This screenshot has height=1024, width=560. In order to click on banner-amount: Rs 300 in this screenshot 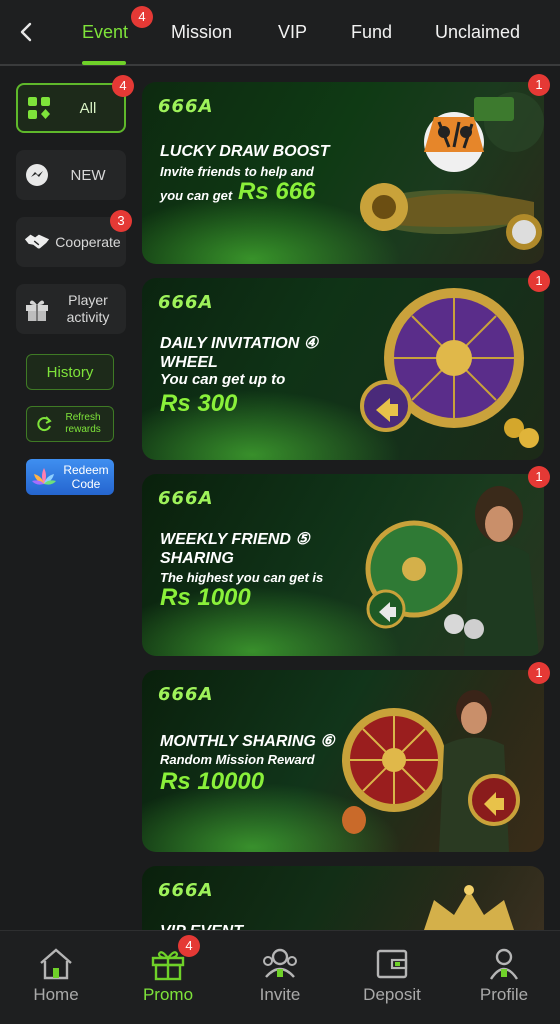, I will do `click(199, 403)`.